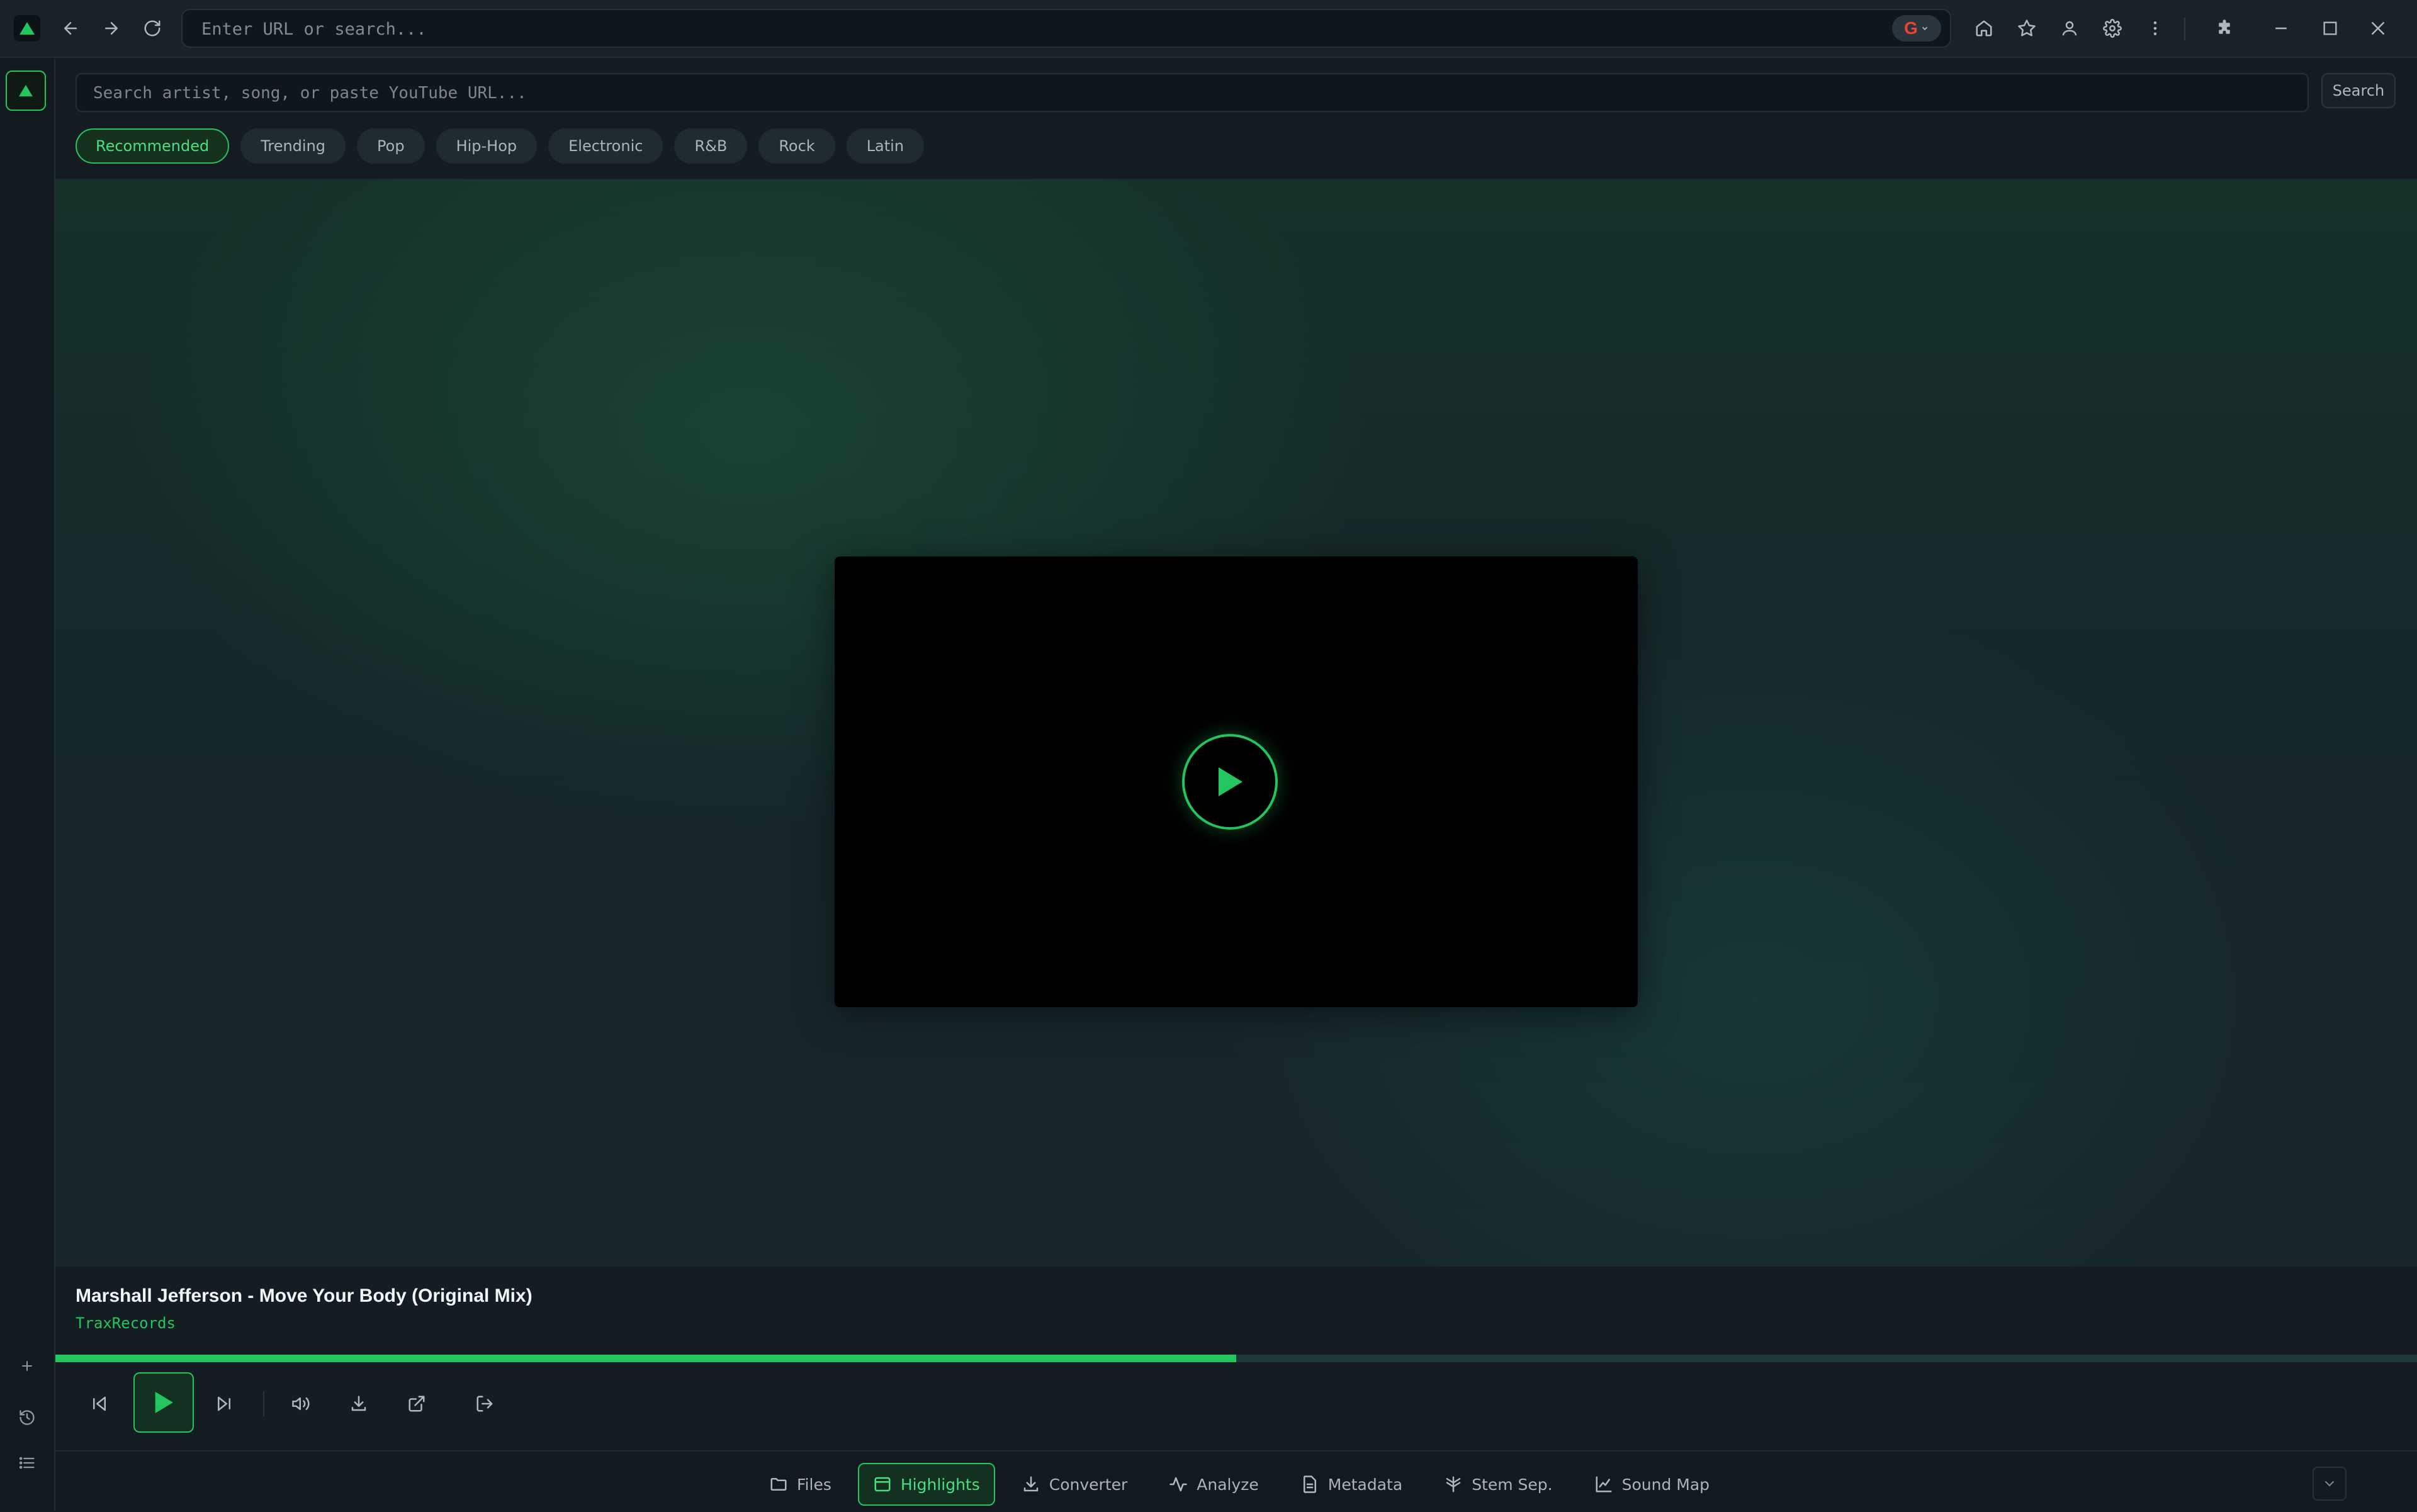 The width and height of the screenshot is (2417, 1512). I want to click on close-window-button, so click(2378, 28).